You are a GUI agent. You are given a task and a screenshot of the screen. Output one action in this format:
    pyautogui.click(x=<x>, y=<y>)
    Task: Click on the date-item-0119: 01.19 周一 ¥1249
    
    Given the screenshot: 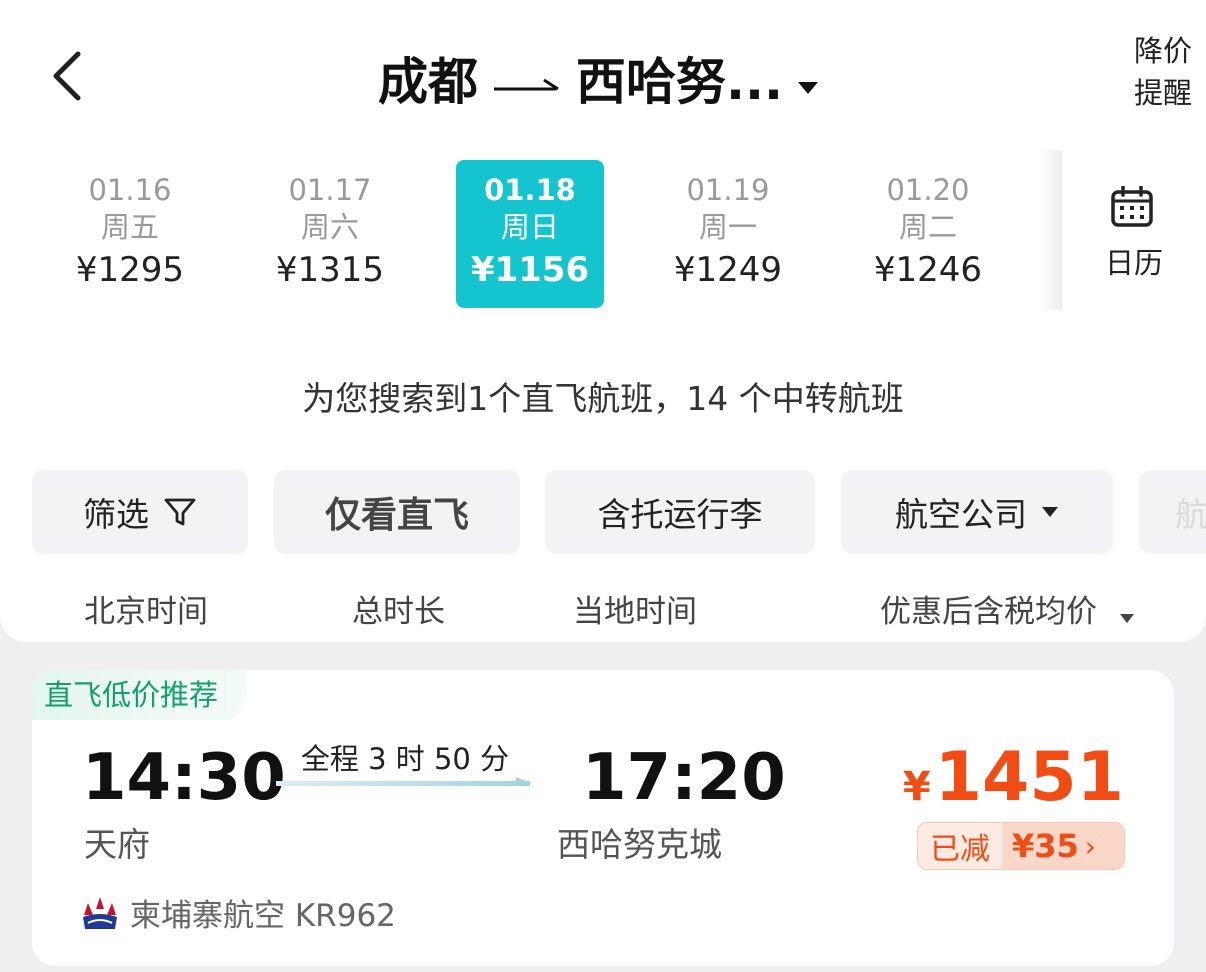 What is the action you would take?
    pyautogui.click(x=728, y=234)
    